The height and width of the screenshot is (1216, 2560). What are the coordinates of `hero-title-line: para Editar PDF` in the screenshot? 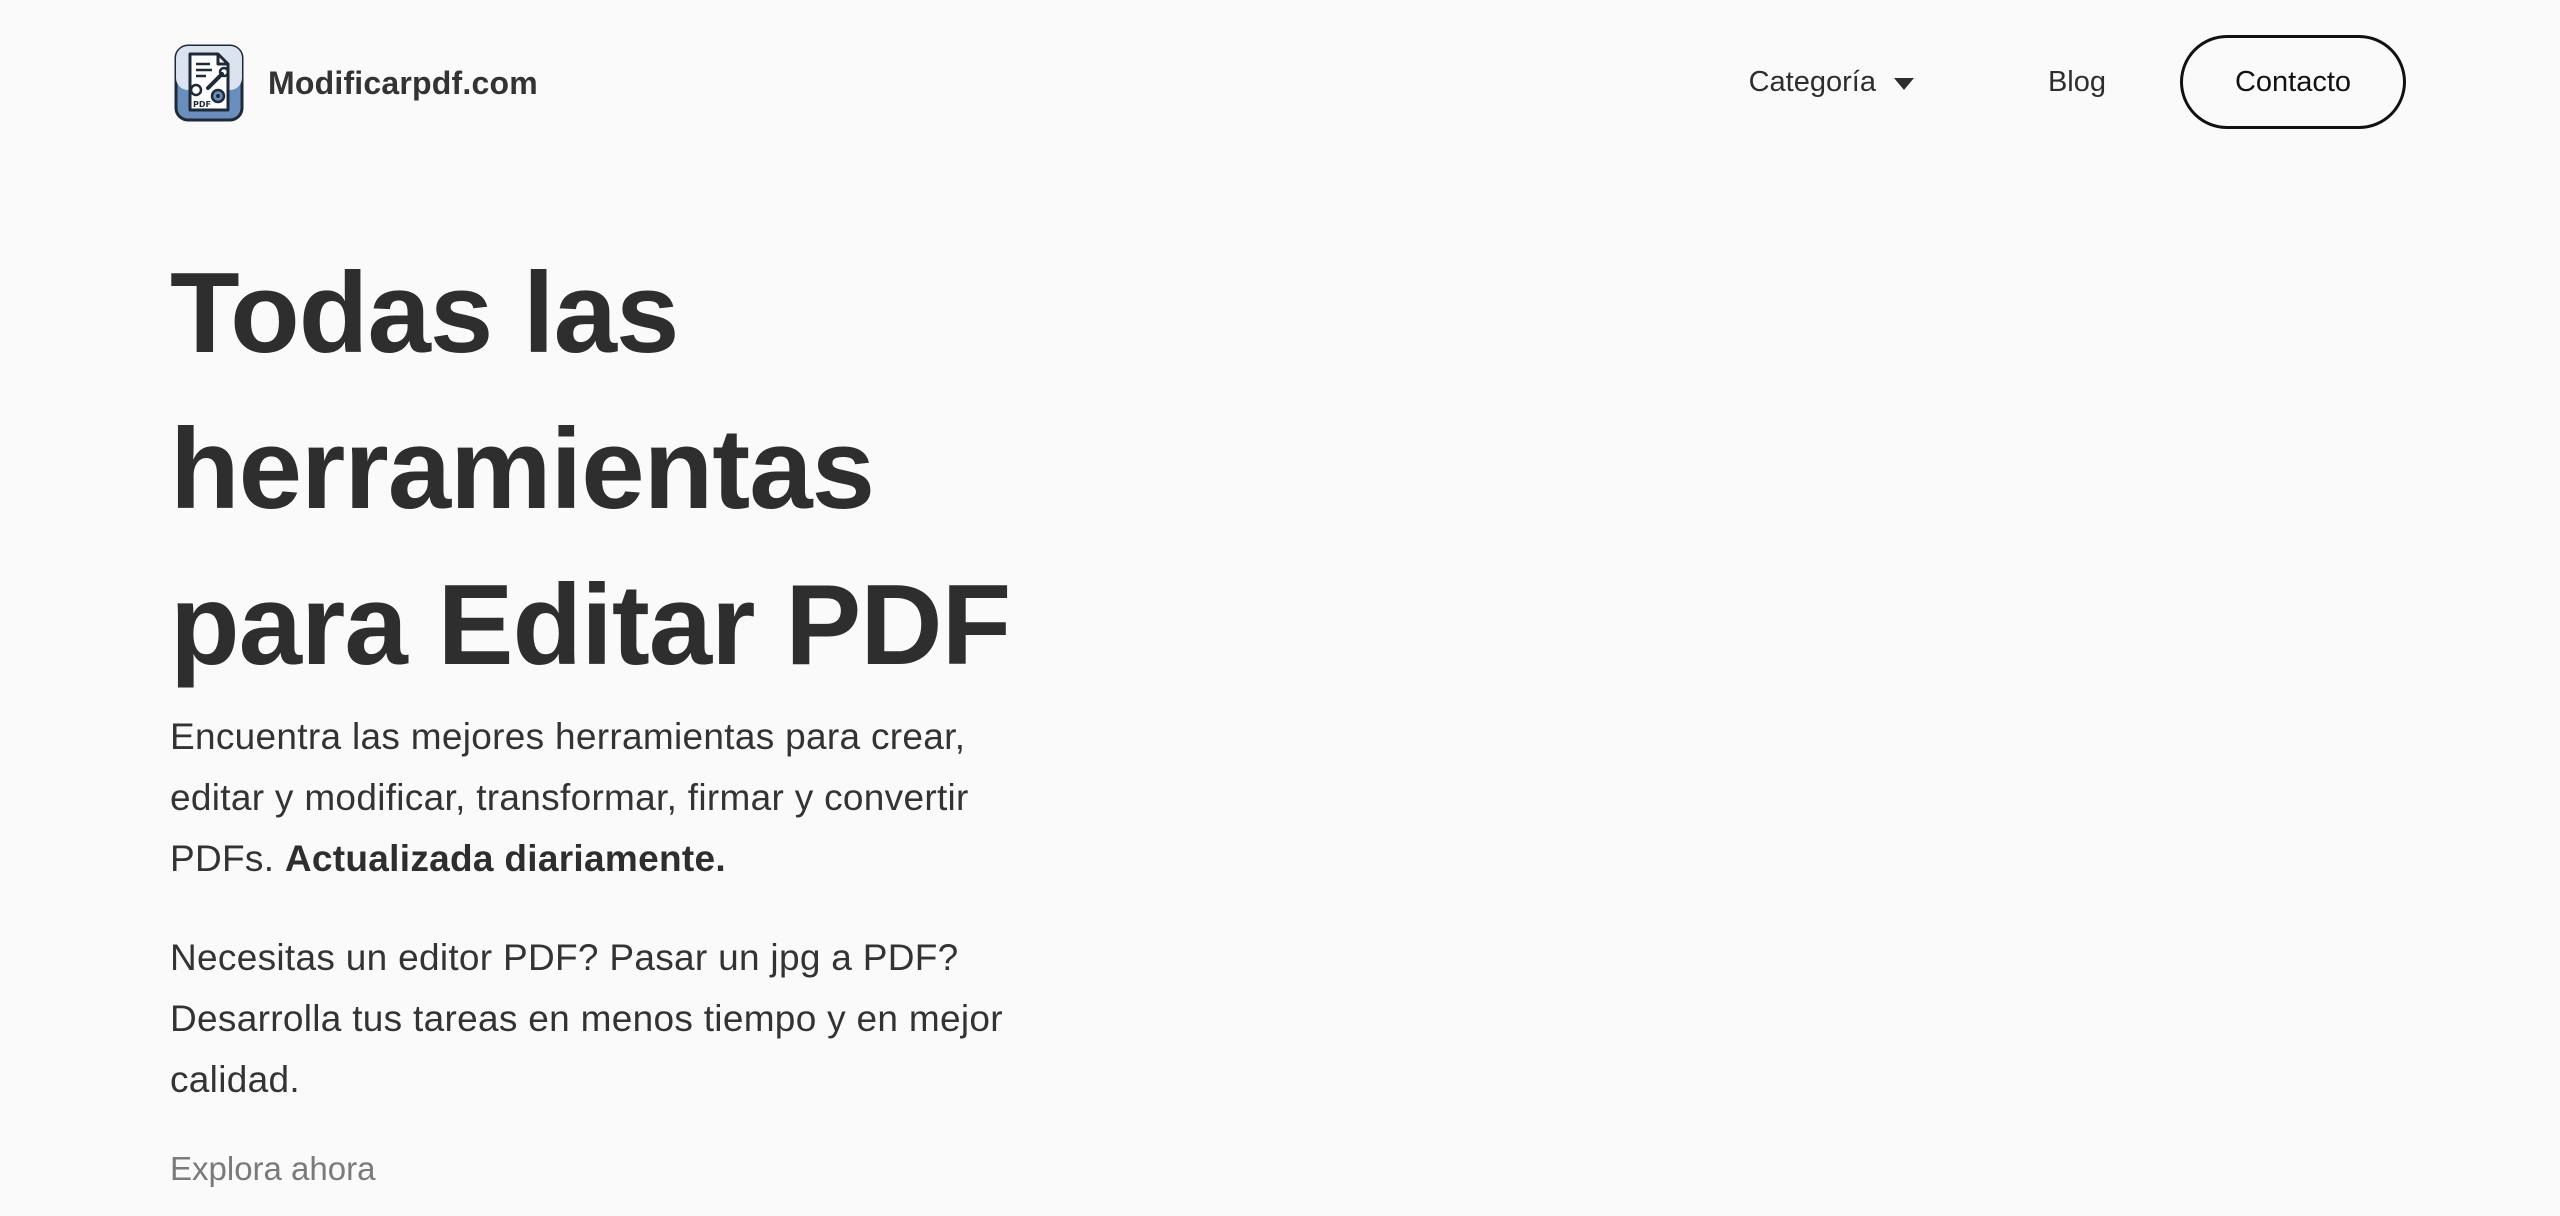 It's located at (590, 625).